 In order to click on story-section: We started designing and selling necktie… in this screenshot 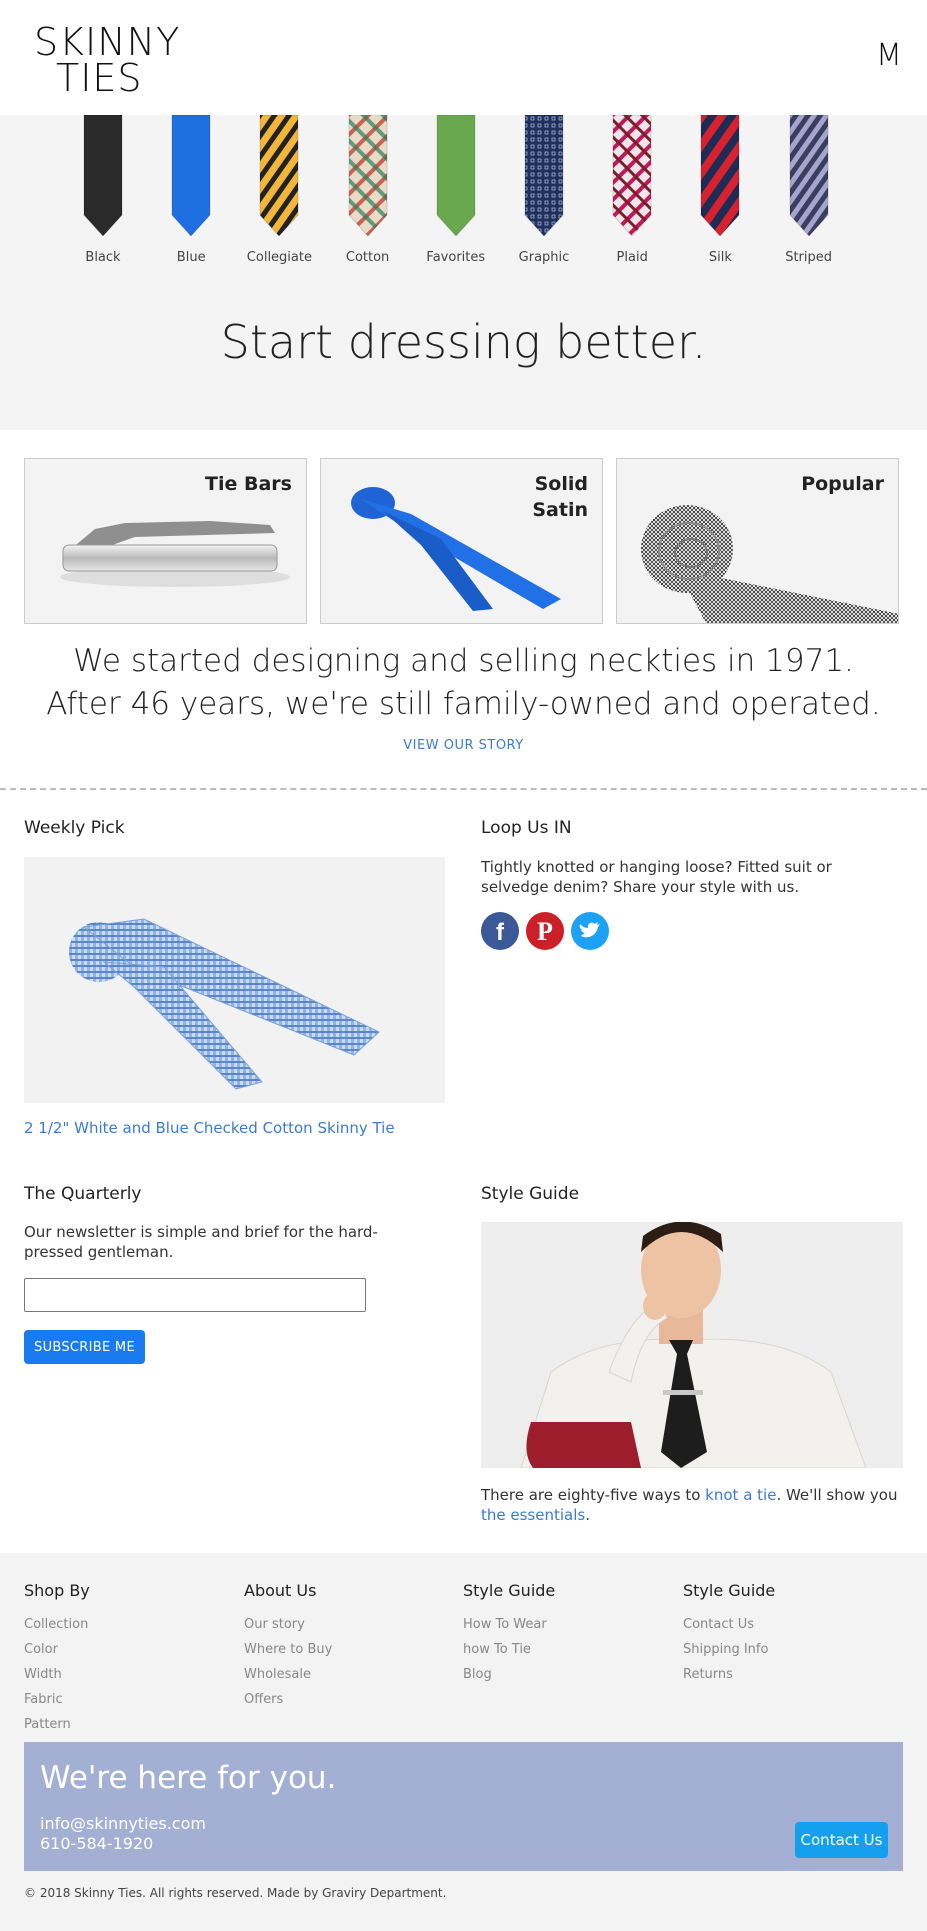, I will do `click(463, 696)`.